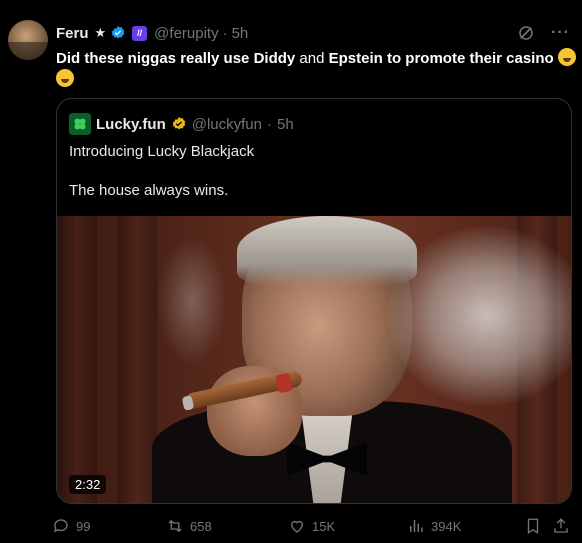  Describe the element at coordinates (80, 124) in the screenshot. I see `clover-logo-icon` at that location.